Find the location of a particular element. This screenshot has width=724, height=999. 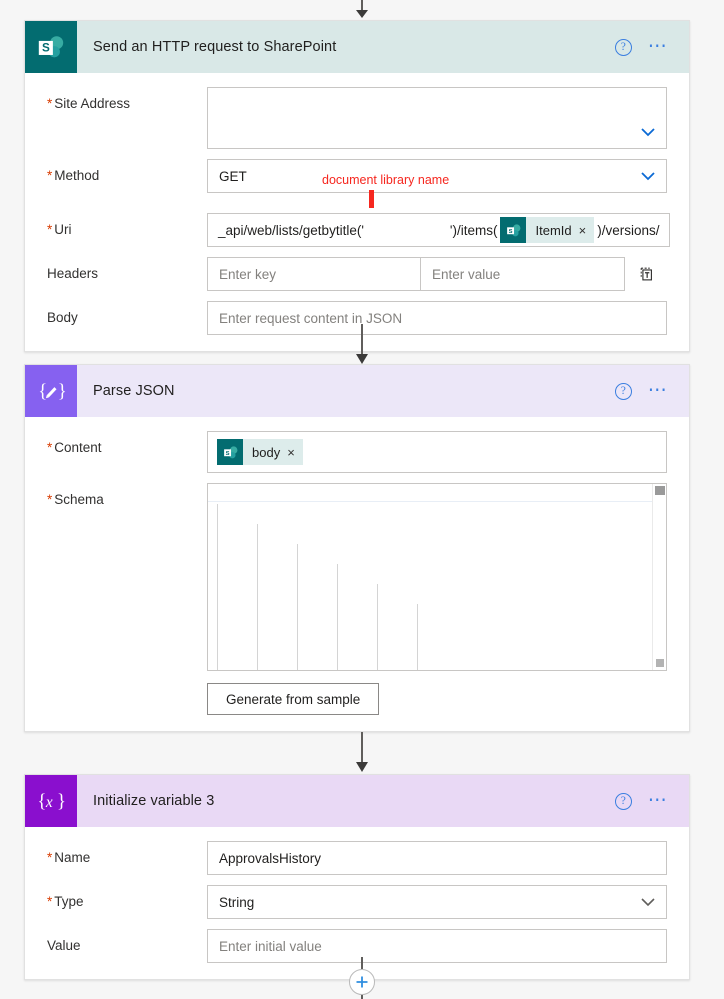

card-title: Send an HTTP request to SharePoint is located at coordinates (215, 47).